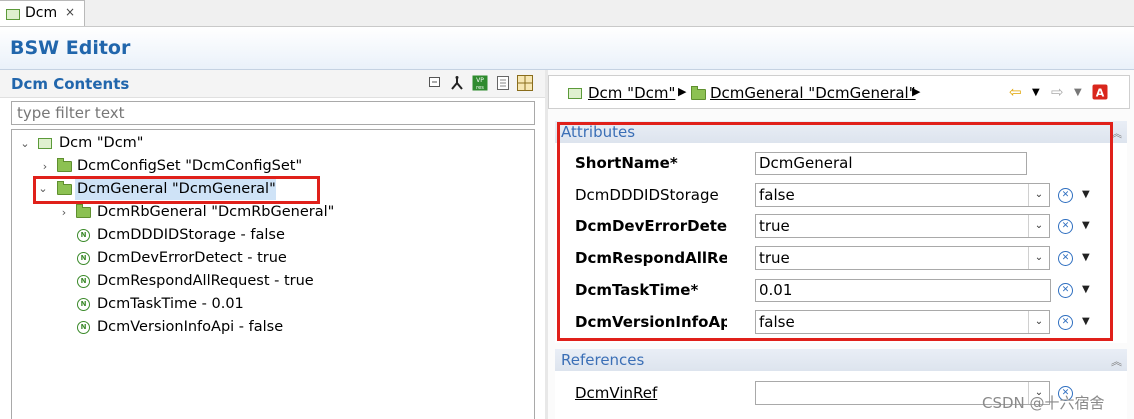  What do you see at coordinates (70, 48) in the screenshot?
I see `editor-title: BSW Editor` at bounding box center [70, 48].